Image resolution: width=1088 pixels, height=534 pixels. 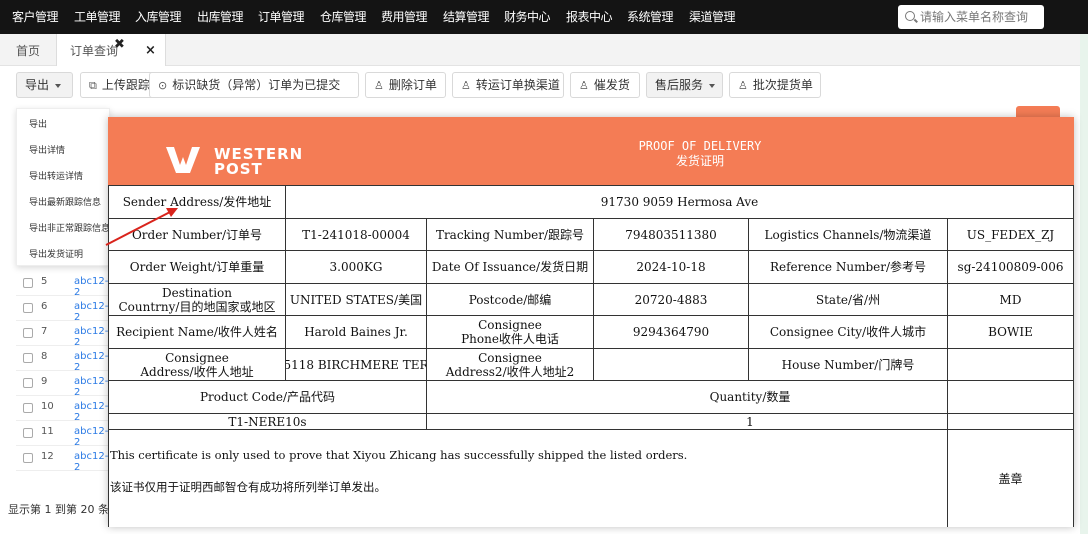 What do you see at coordinates (28, 50) in the screenshot?
I see `tab-home: 首页` at bounding box center [28, 50].